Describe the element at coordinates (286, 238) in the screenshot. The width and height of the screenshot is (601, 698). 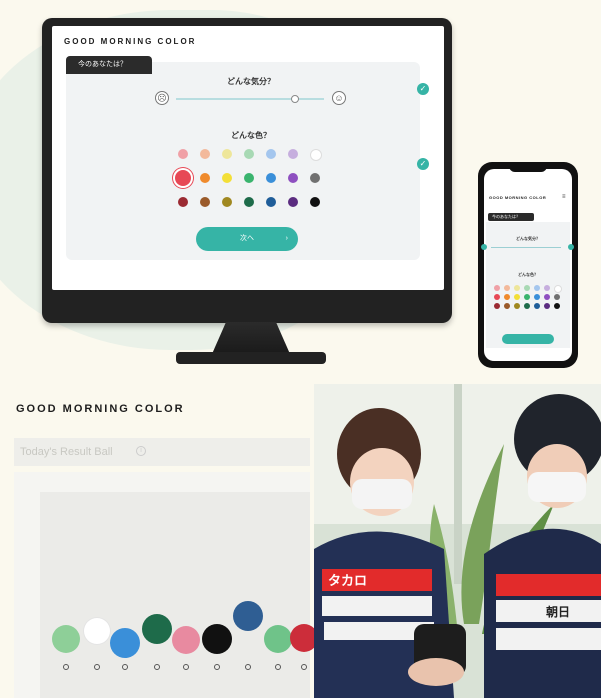
I see `chevron-right-icon: ›` at that location.